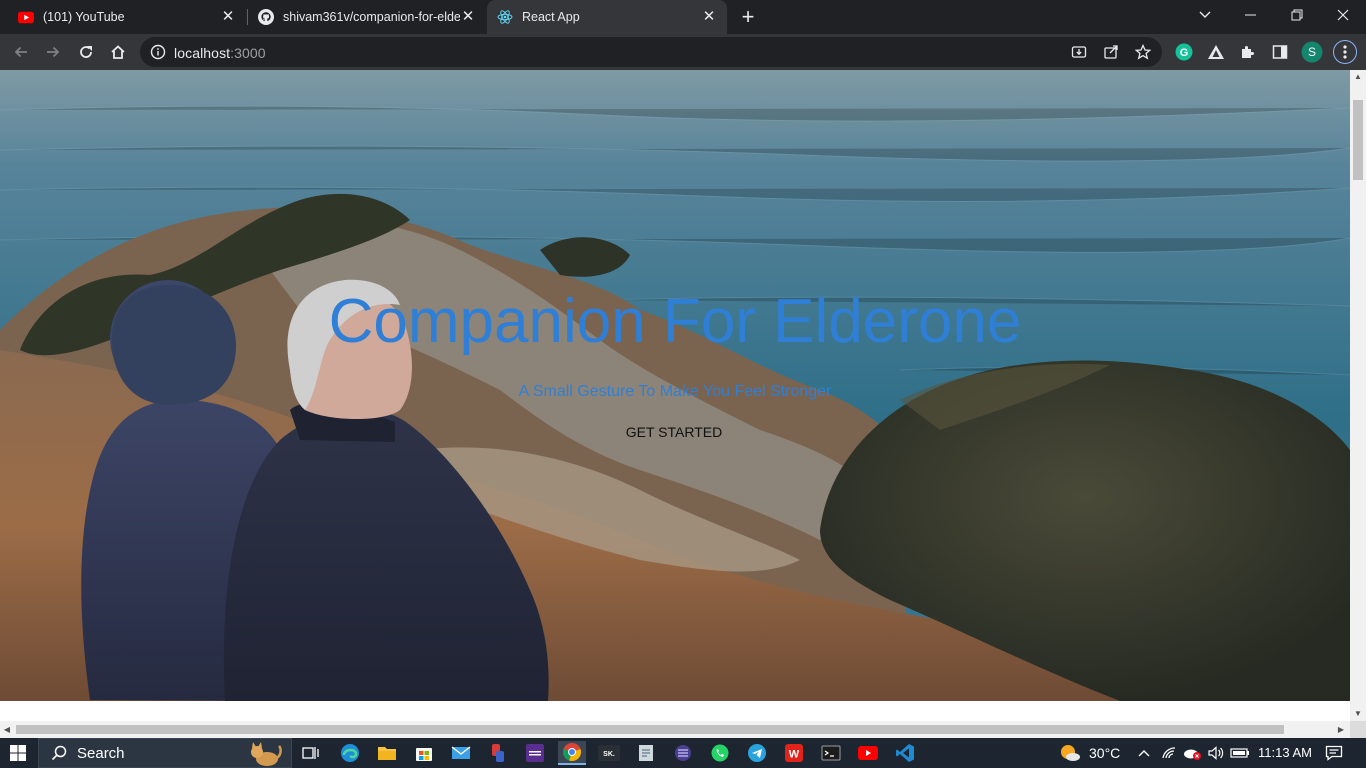  I want to click on weather-icon, so click(1070, 753).